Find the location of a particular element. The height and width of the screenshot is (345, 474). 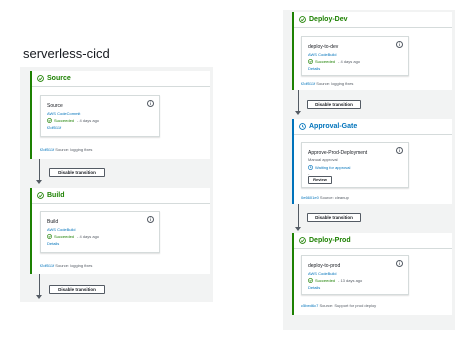

stage-header: Source is located at coordinates (121, 79).